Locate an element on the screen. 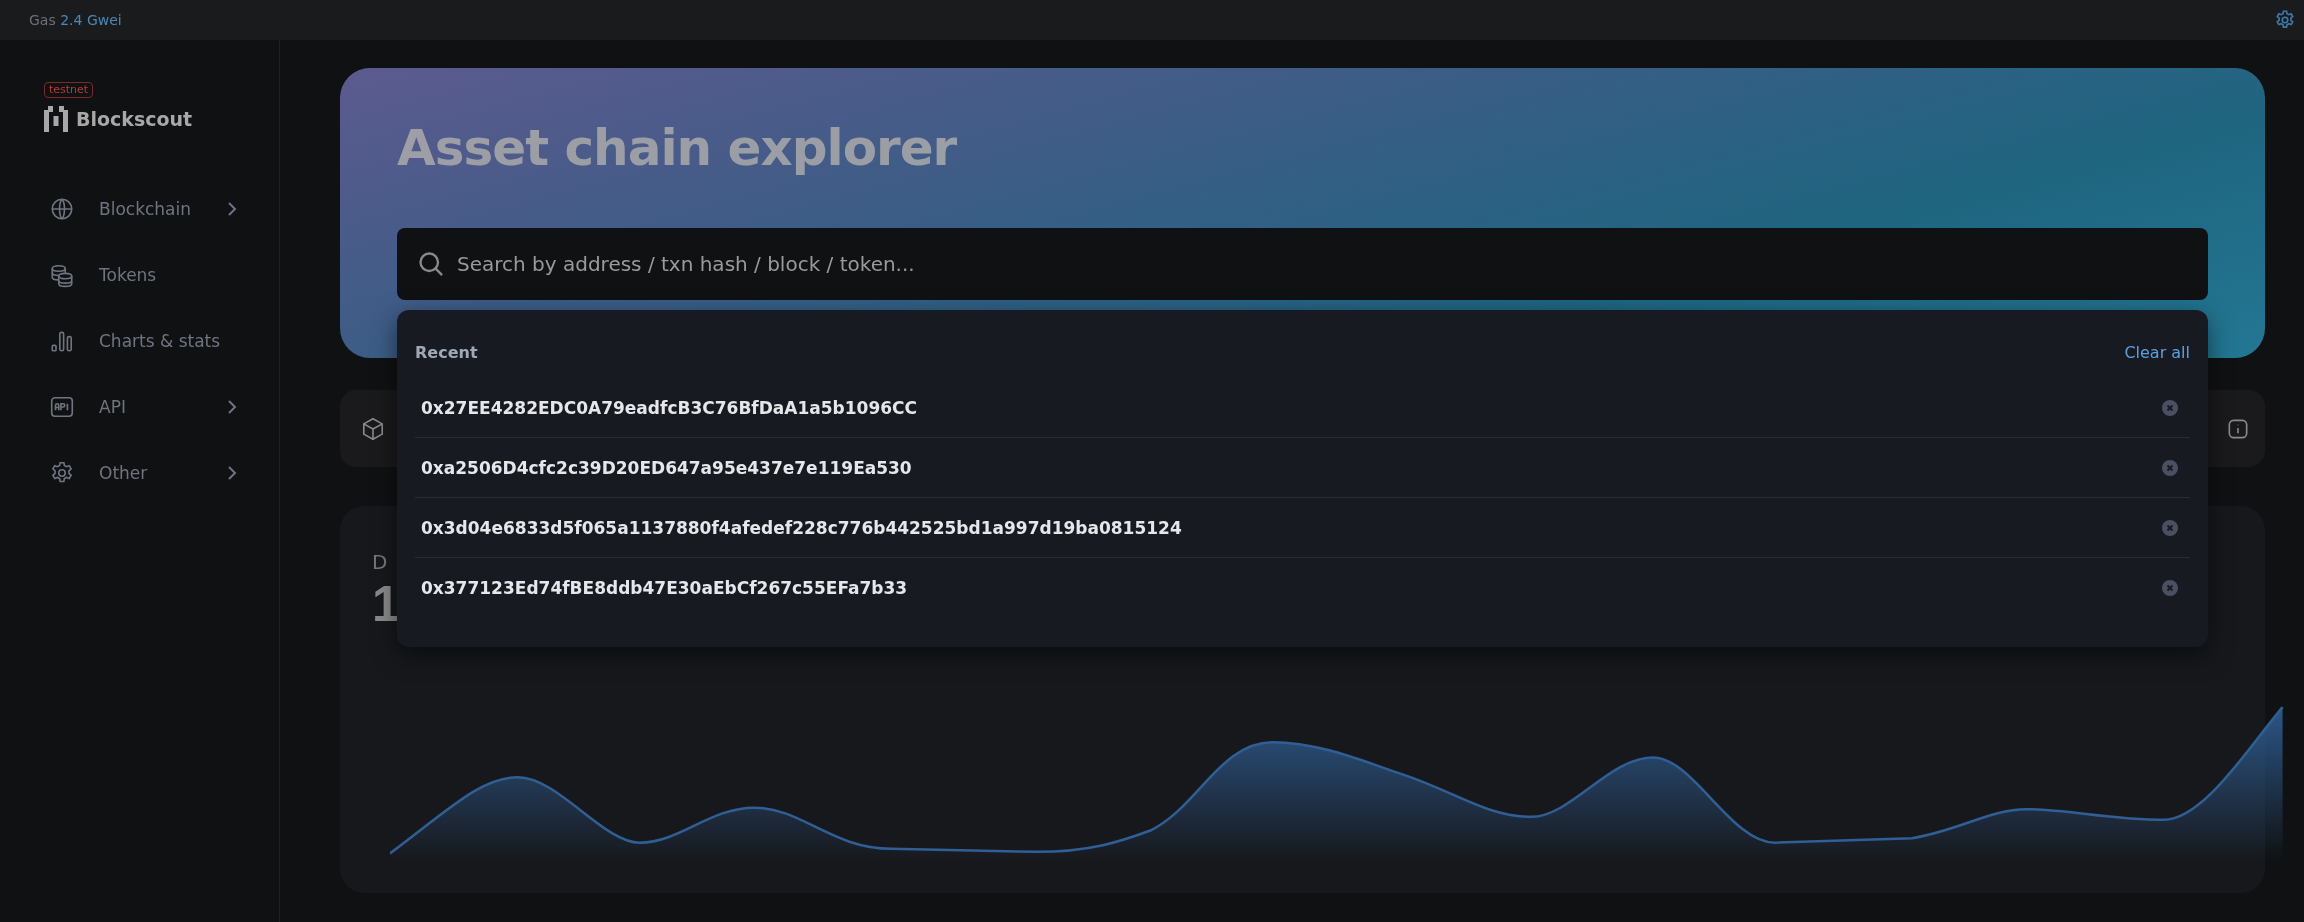 Image resolution: width=2304 pixels, height=922 pixels. network-badge: testnet is located at coordinates (69, 90).